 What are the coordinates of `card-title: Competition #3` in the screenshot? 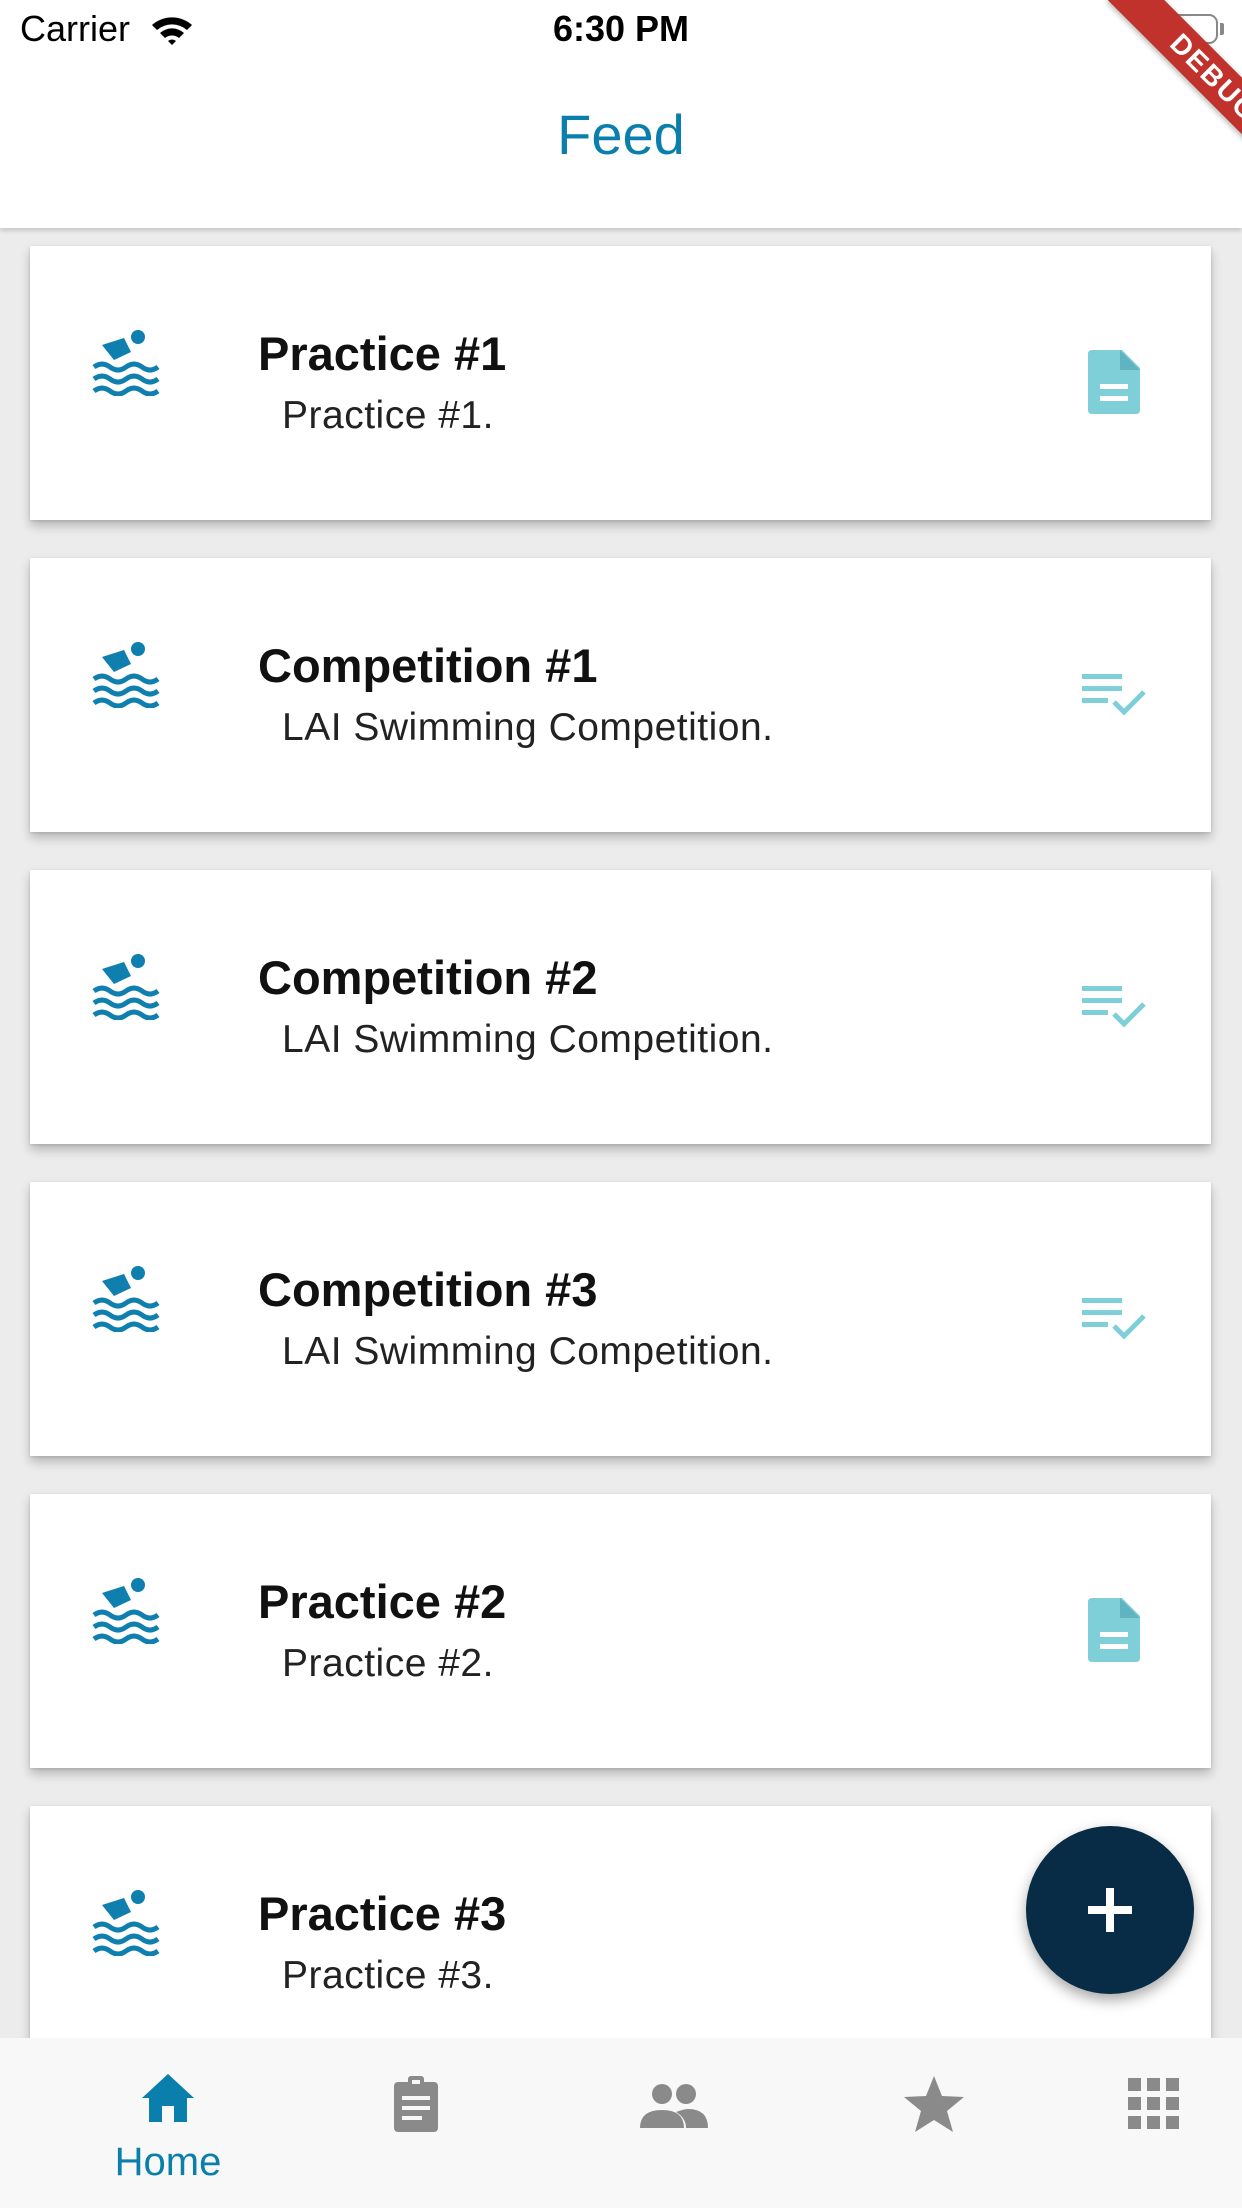 It's located at (428, 1289).